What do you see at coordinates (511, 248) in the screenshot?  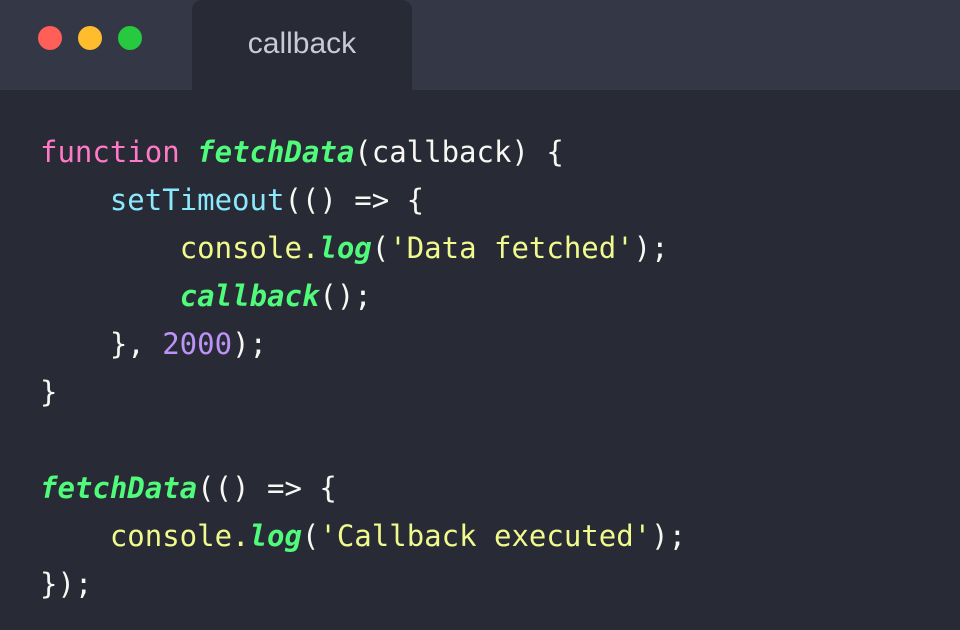 I see `code-token: 'Data fetched'` at bounding box center [511, 248].